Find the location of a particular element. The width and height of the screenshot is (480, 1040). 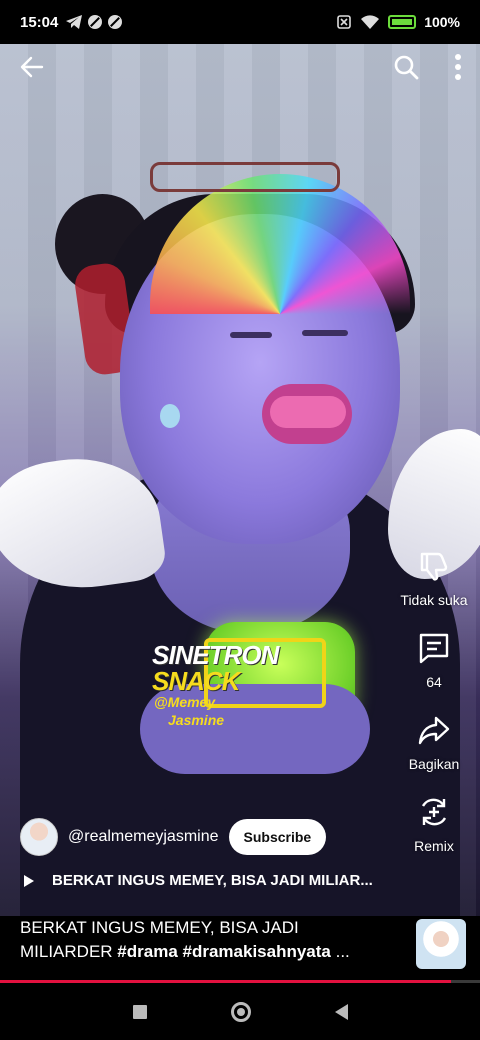

dislike-label: Tidak suka is located at coordinates (434, 600).